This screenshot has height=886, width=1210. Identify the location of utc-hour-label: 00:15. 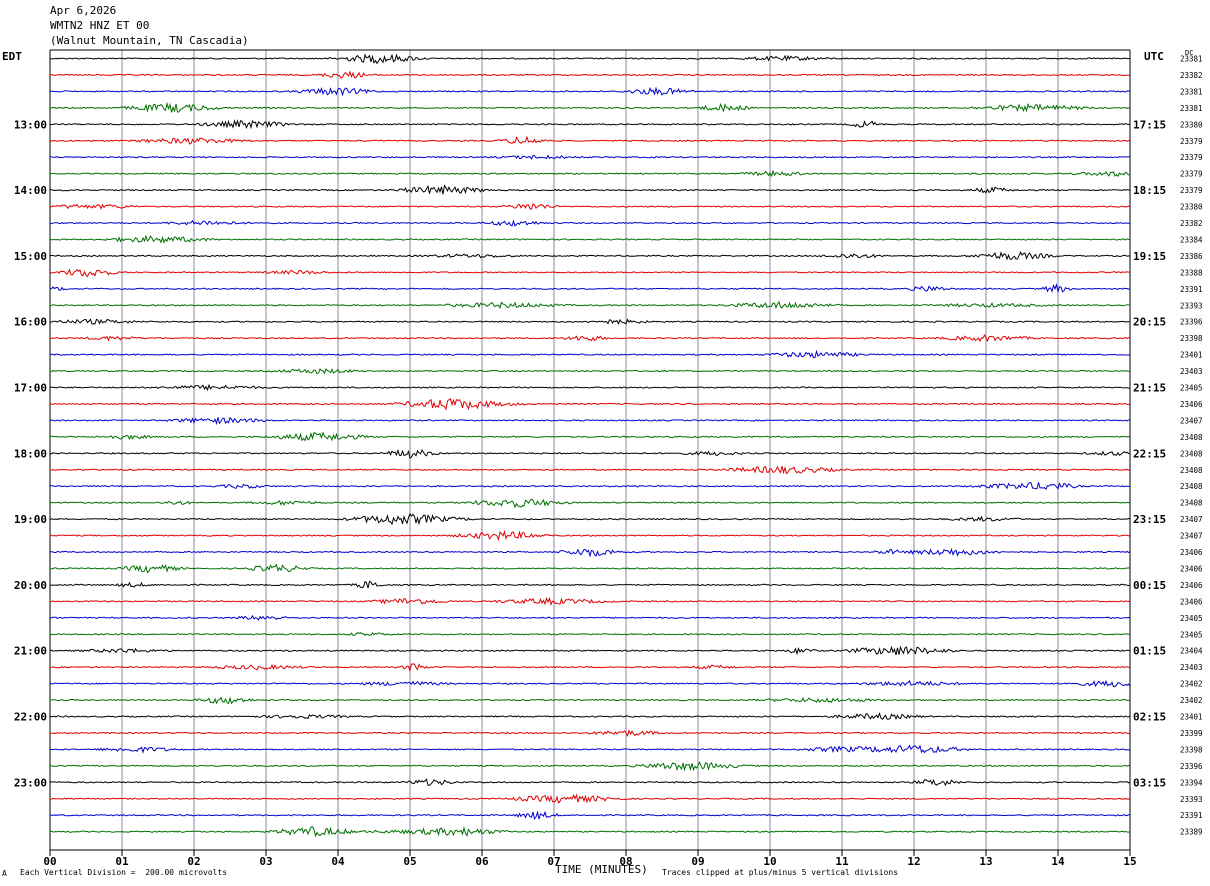
(1149, 585).